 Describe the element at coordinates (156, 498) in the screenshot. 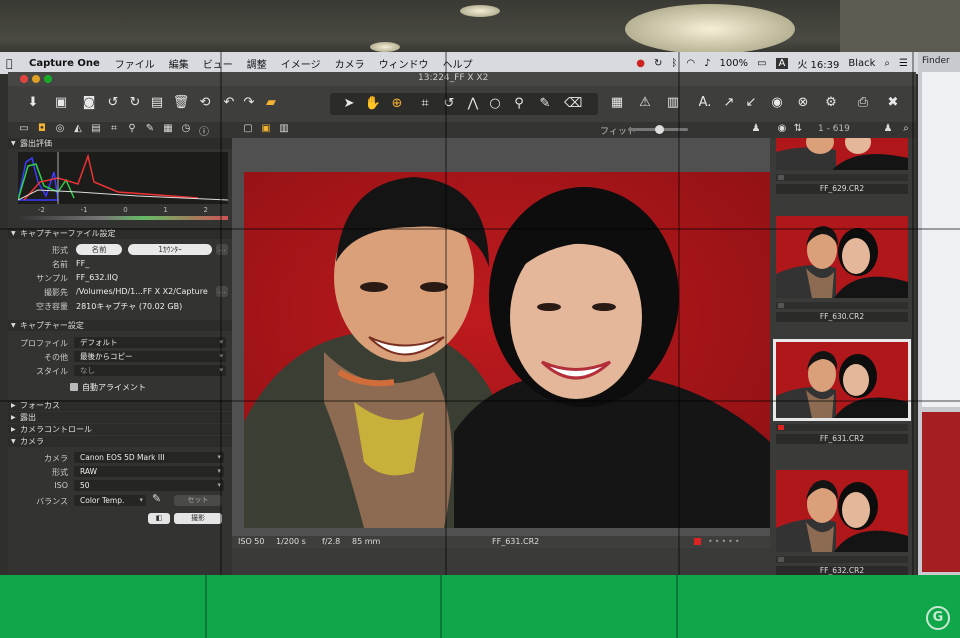

I see `white-balance-picker-icon: ✎` at that location.